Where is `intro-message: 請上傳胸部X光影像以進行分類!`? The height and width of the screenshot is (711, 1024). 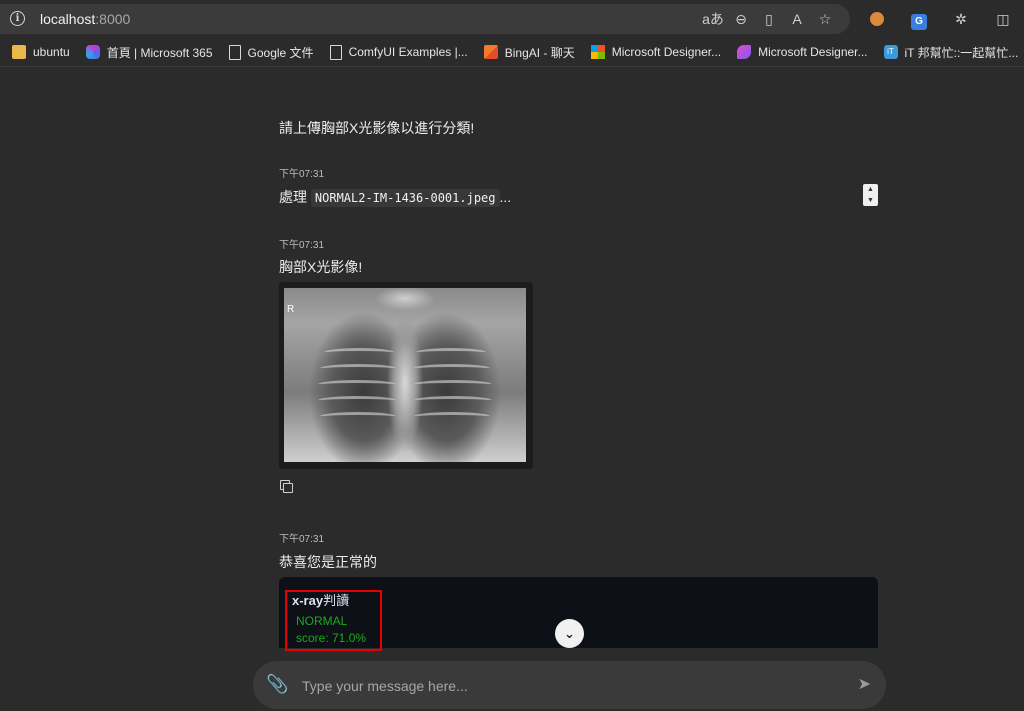 intro-message: 請上傳胸部X光影像以進行分類! is located at coordinates (377, 128).